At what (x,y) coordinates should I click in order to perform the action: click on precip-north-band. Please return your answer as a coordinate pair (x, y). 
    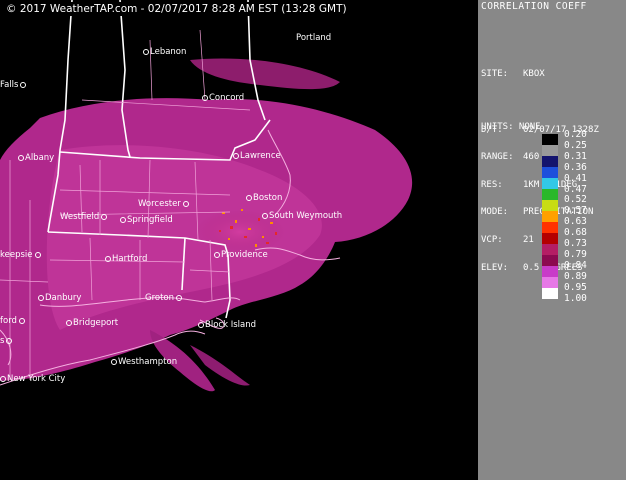
    Looking at the image, I should click on (265, 74).